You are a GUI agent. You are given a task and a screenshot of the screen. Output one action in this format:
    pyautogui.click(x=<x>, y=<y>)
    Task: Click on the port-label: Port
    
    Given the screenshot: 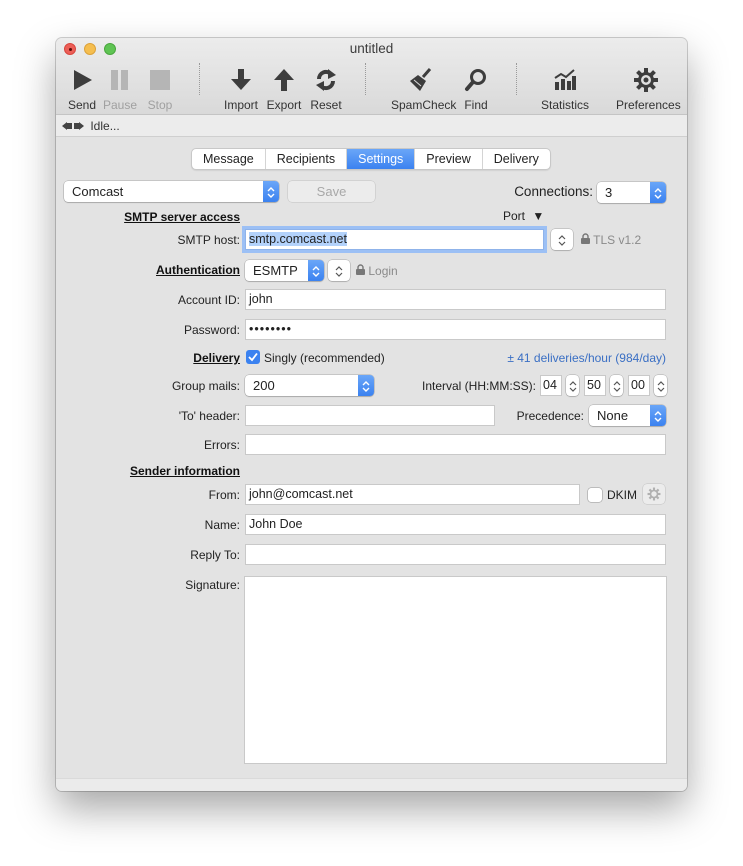 What is the action you would take?
    pyautogui.click(x=514, y=216)
    